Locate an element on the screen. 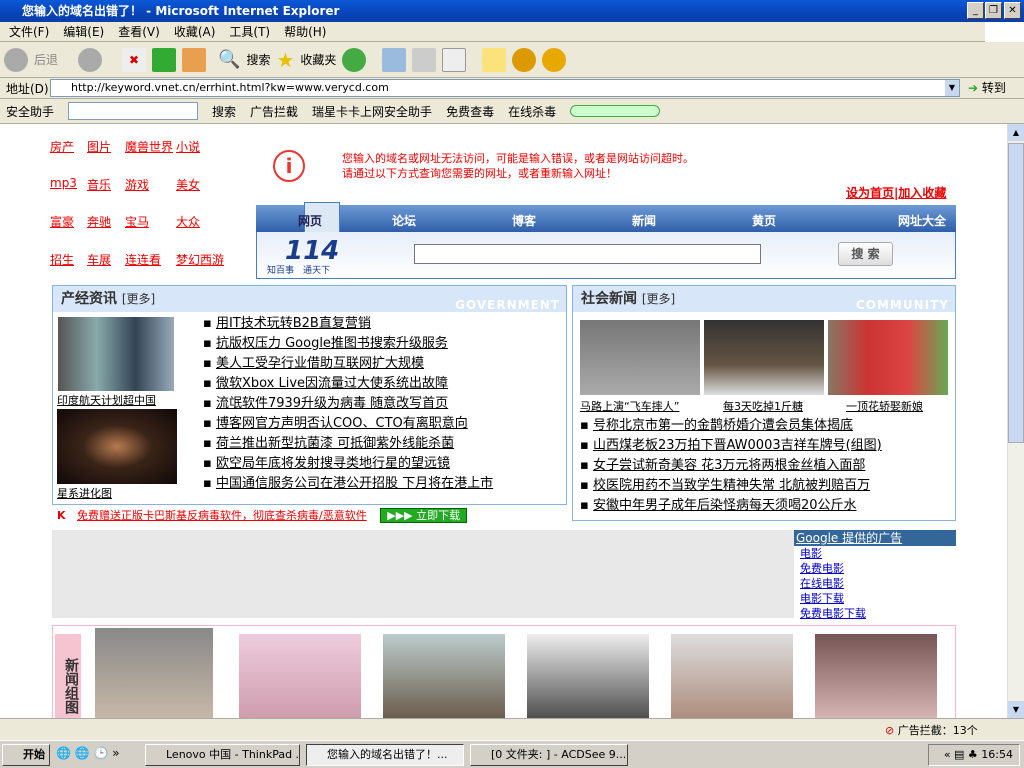  back-icon is located at coordinates (16, 59).